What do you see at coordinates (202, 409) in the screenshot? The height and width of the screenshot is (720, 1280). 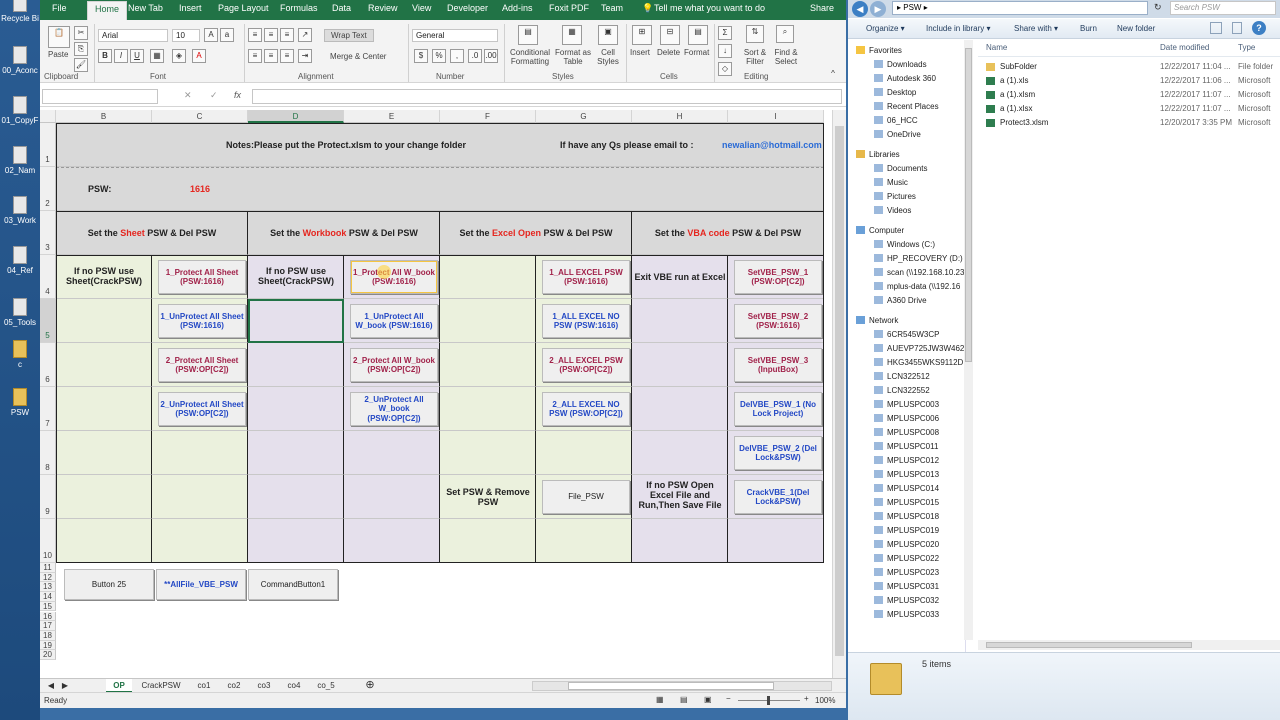 I see `macro-button: 2_UnProtect All Sheet (PSW:OP[C2])` at bounding box center [202, 409].